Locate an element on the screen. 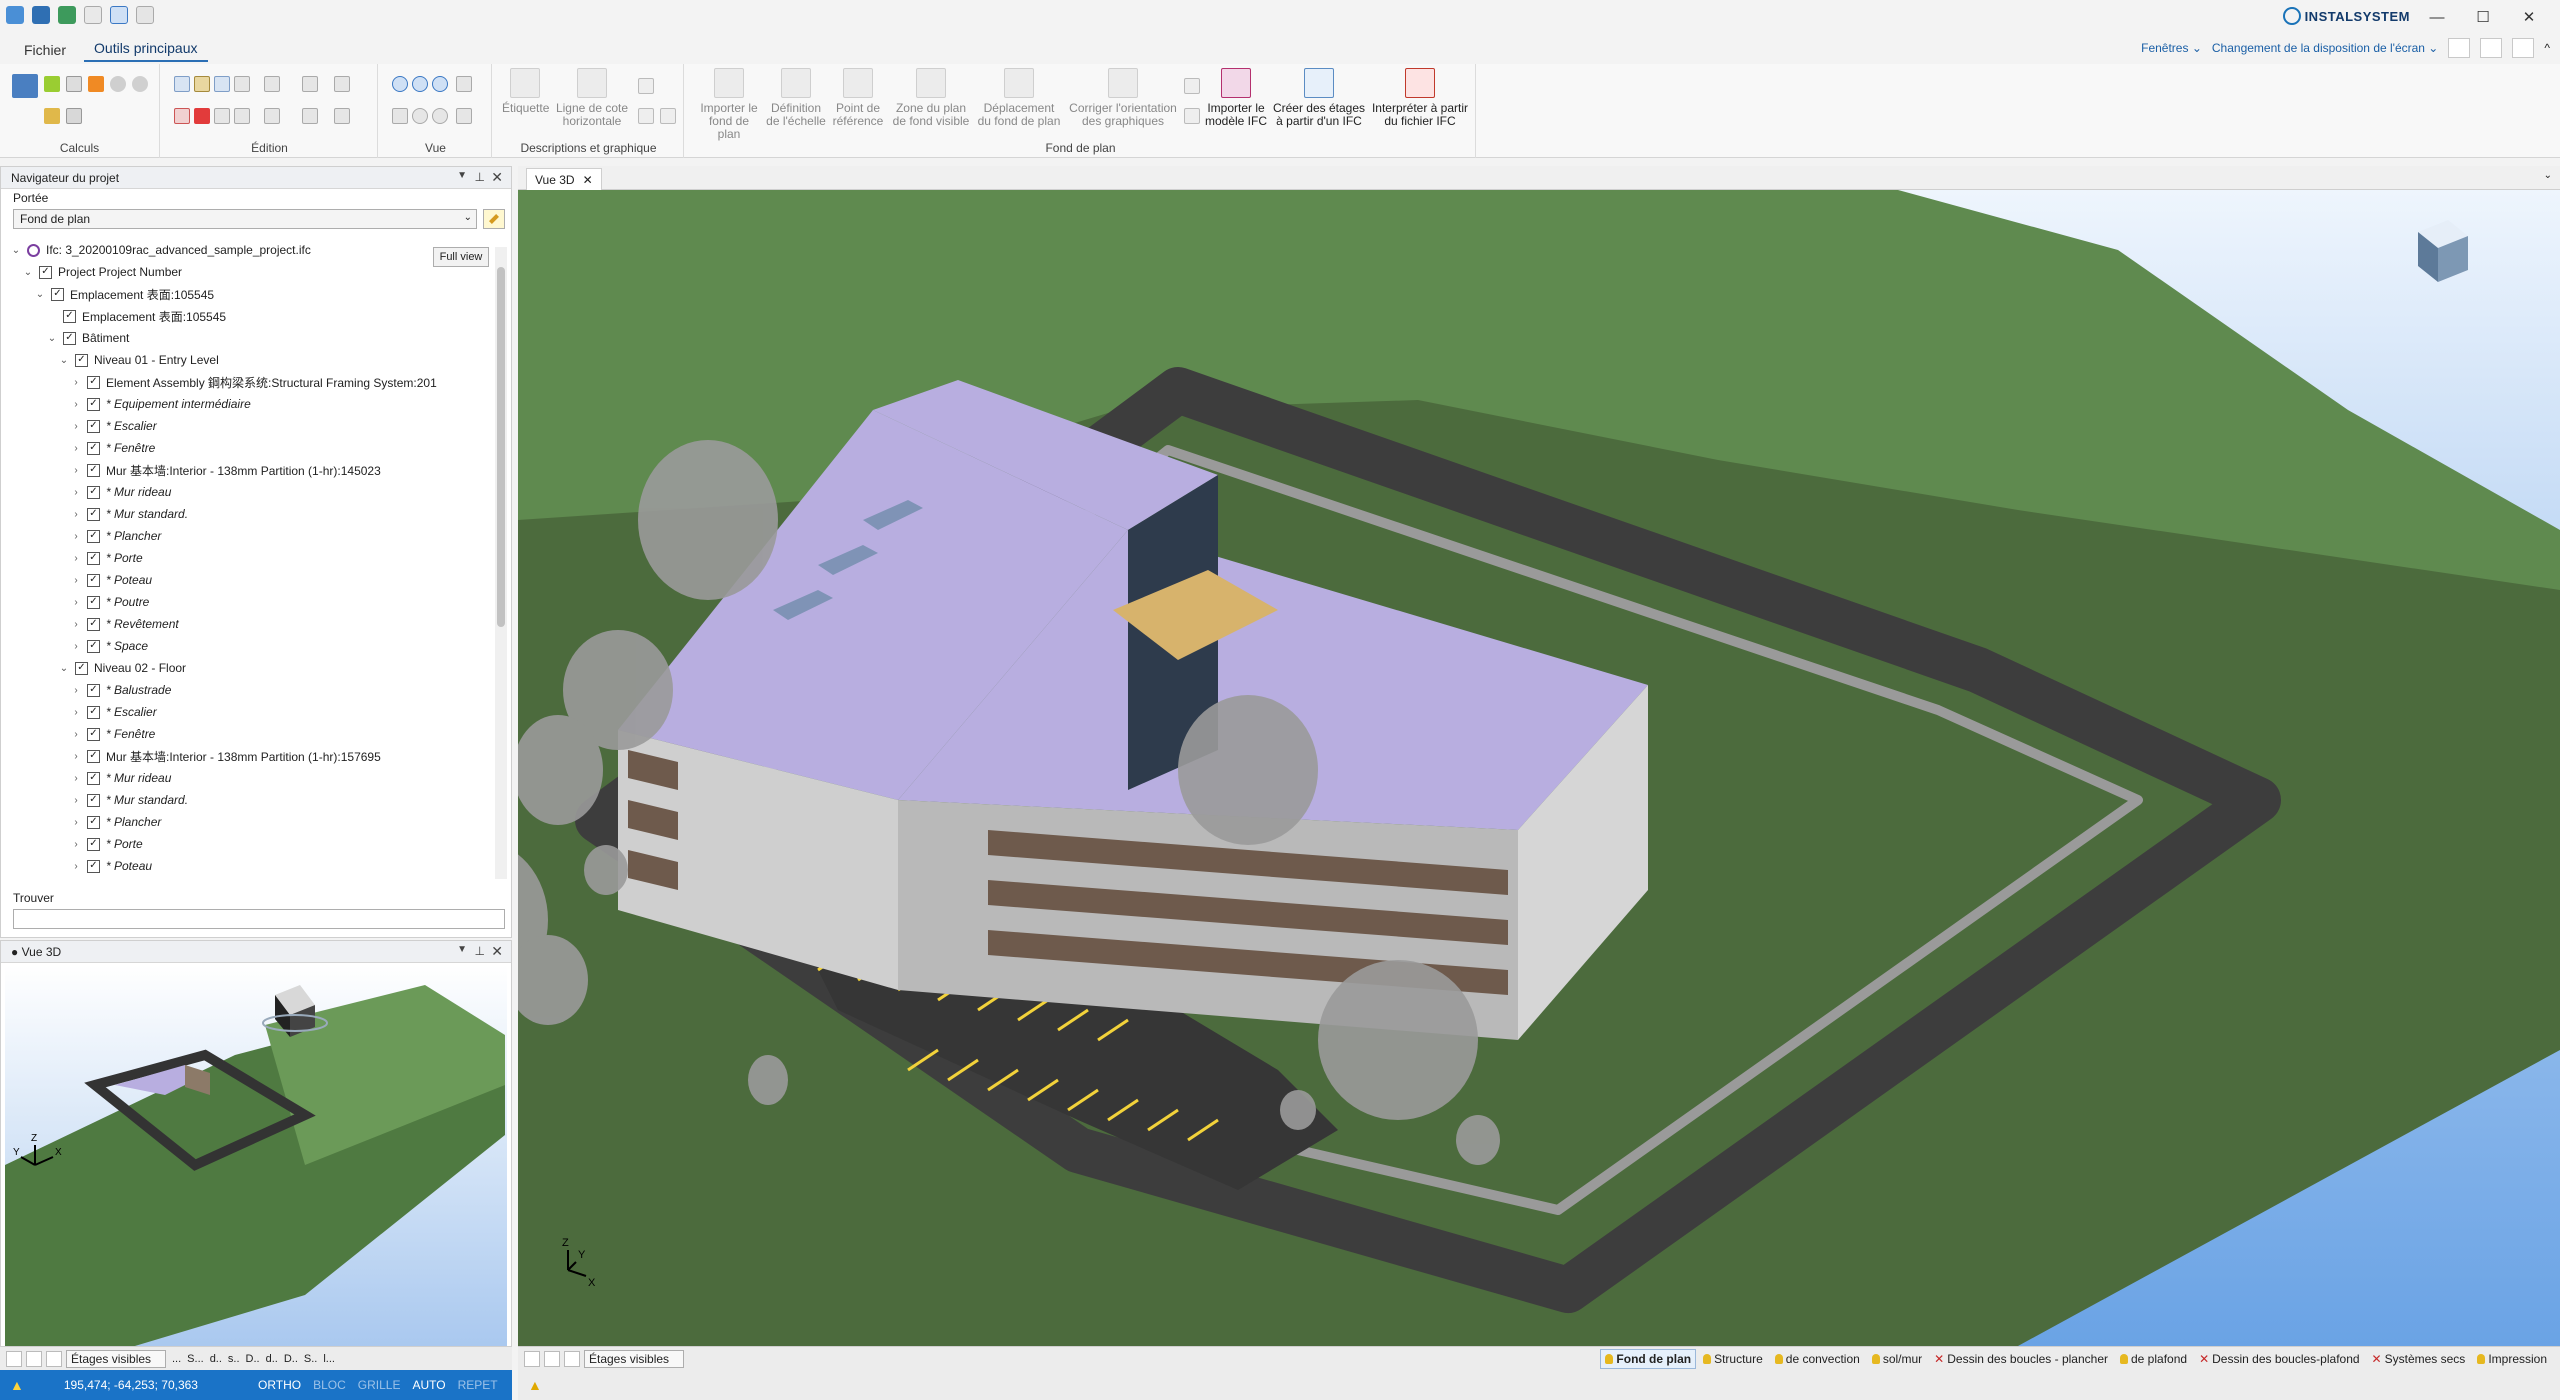  find-input is located at coordinates (259, 919).